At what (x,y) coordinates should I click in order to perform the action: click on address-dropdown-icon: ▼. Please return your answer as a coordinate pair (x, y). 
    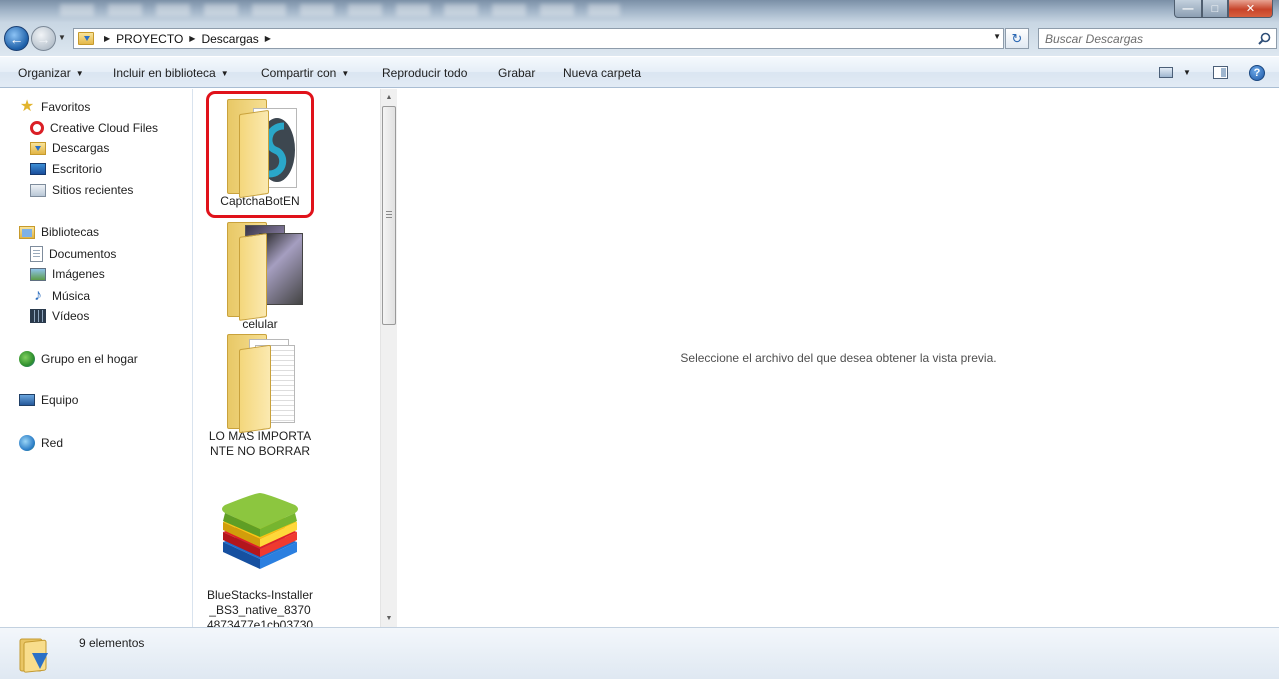
    Looking at the image, I should click on (997, 36).